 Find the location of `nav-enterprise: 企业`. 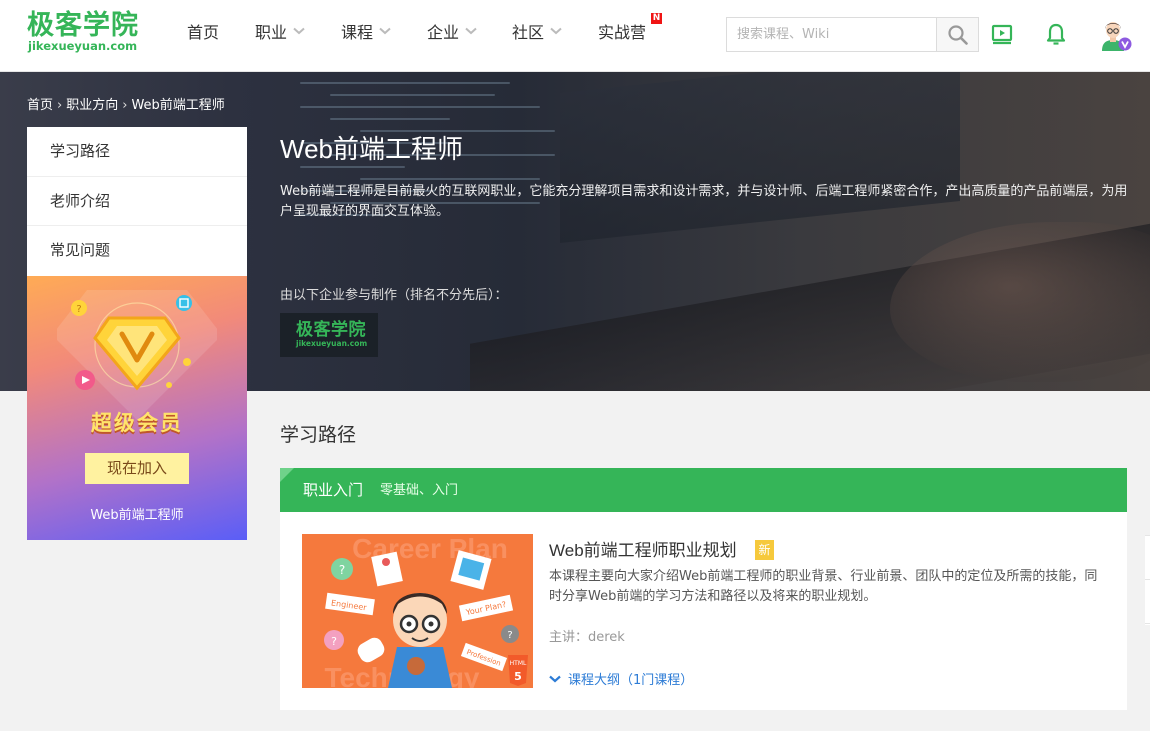

nav-enterprise: 企业 is located at coordinates (452, 33).